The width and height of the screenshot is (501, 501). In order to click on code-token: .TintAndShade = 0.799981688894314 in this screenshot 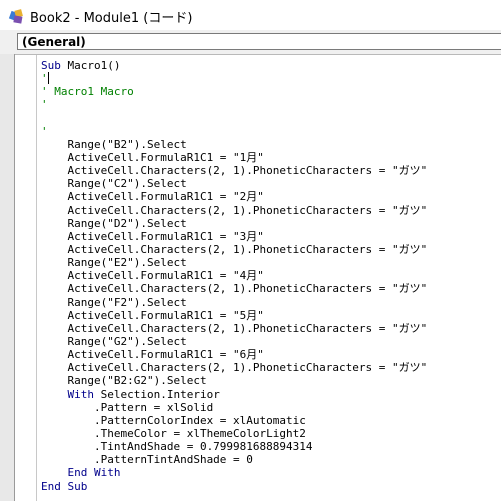, I will do `click(177, 447)`.